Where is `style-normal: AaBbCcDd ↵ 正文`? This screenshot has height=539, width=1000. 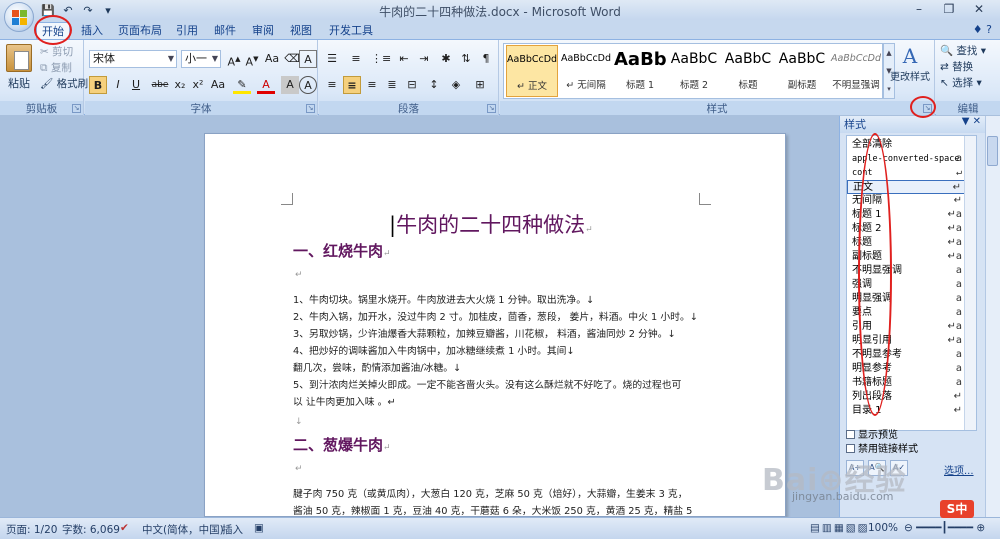
style-normal: AaBbCcDd ↵ 正文 is located at coordinates (532, 71).